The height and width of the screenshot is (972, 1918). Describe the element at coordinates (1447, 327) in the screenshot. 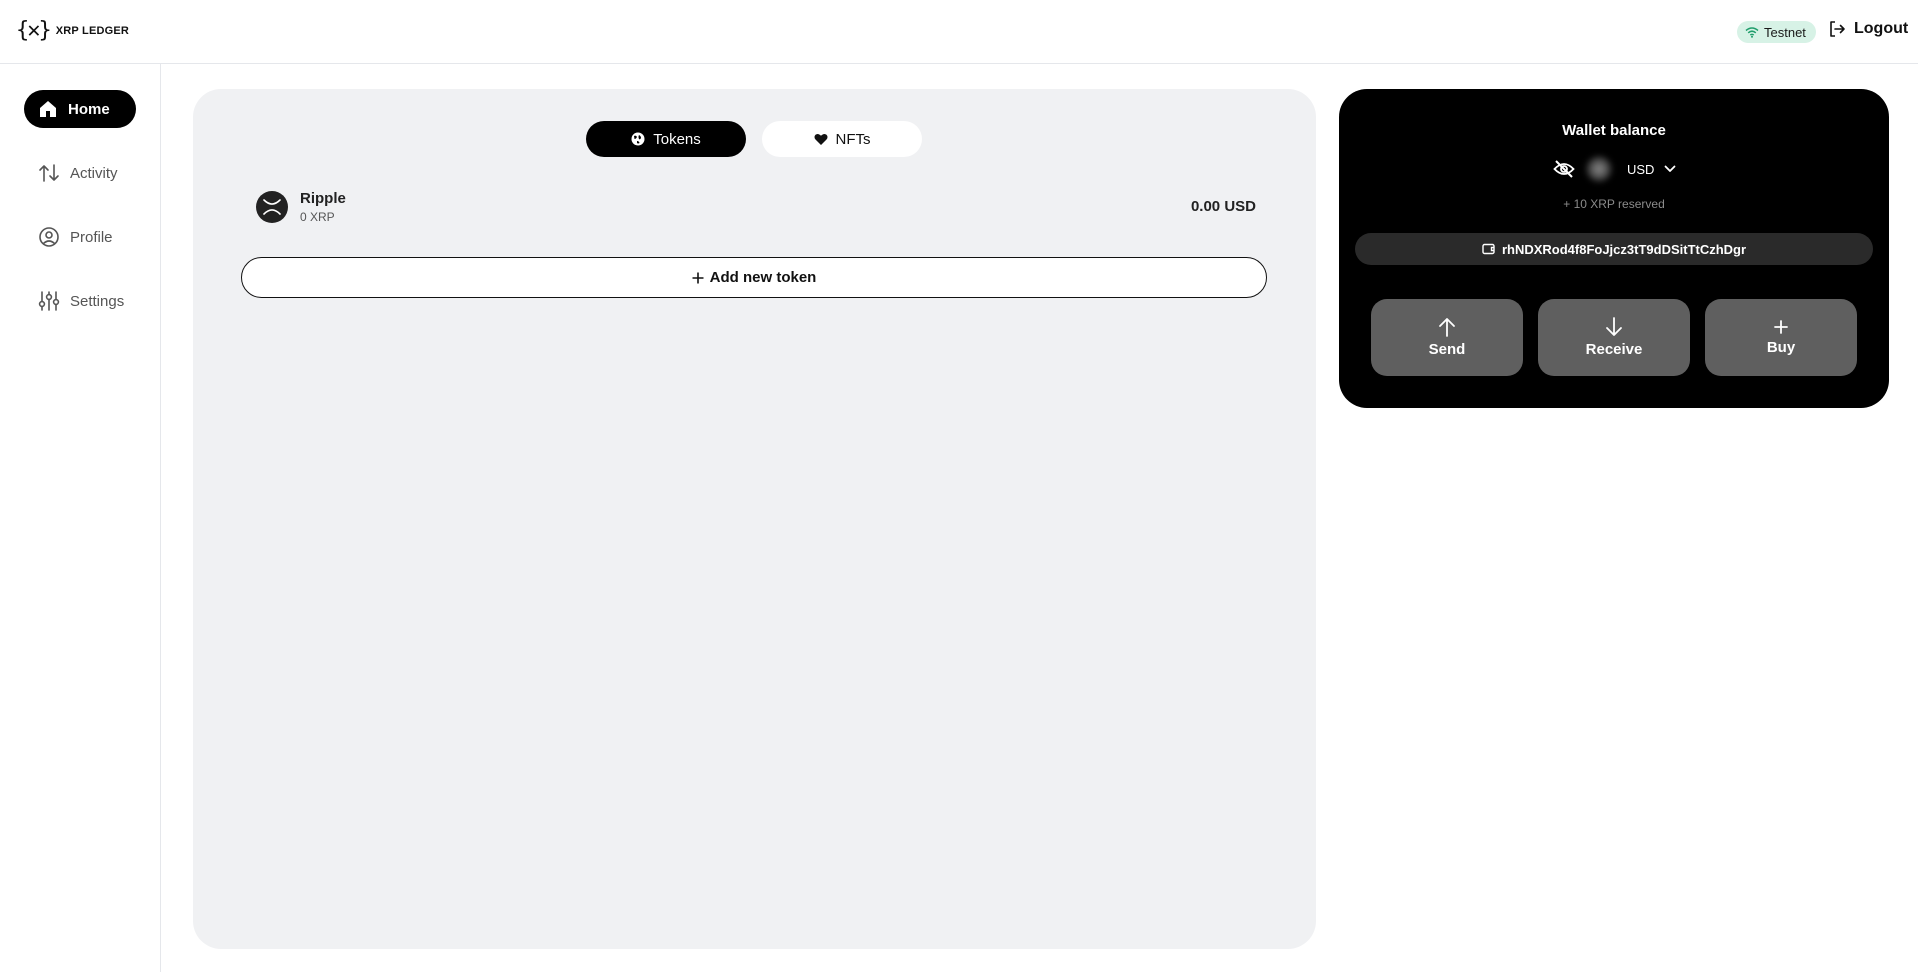

I see `arrow-up-icon` at that location.